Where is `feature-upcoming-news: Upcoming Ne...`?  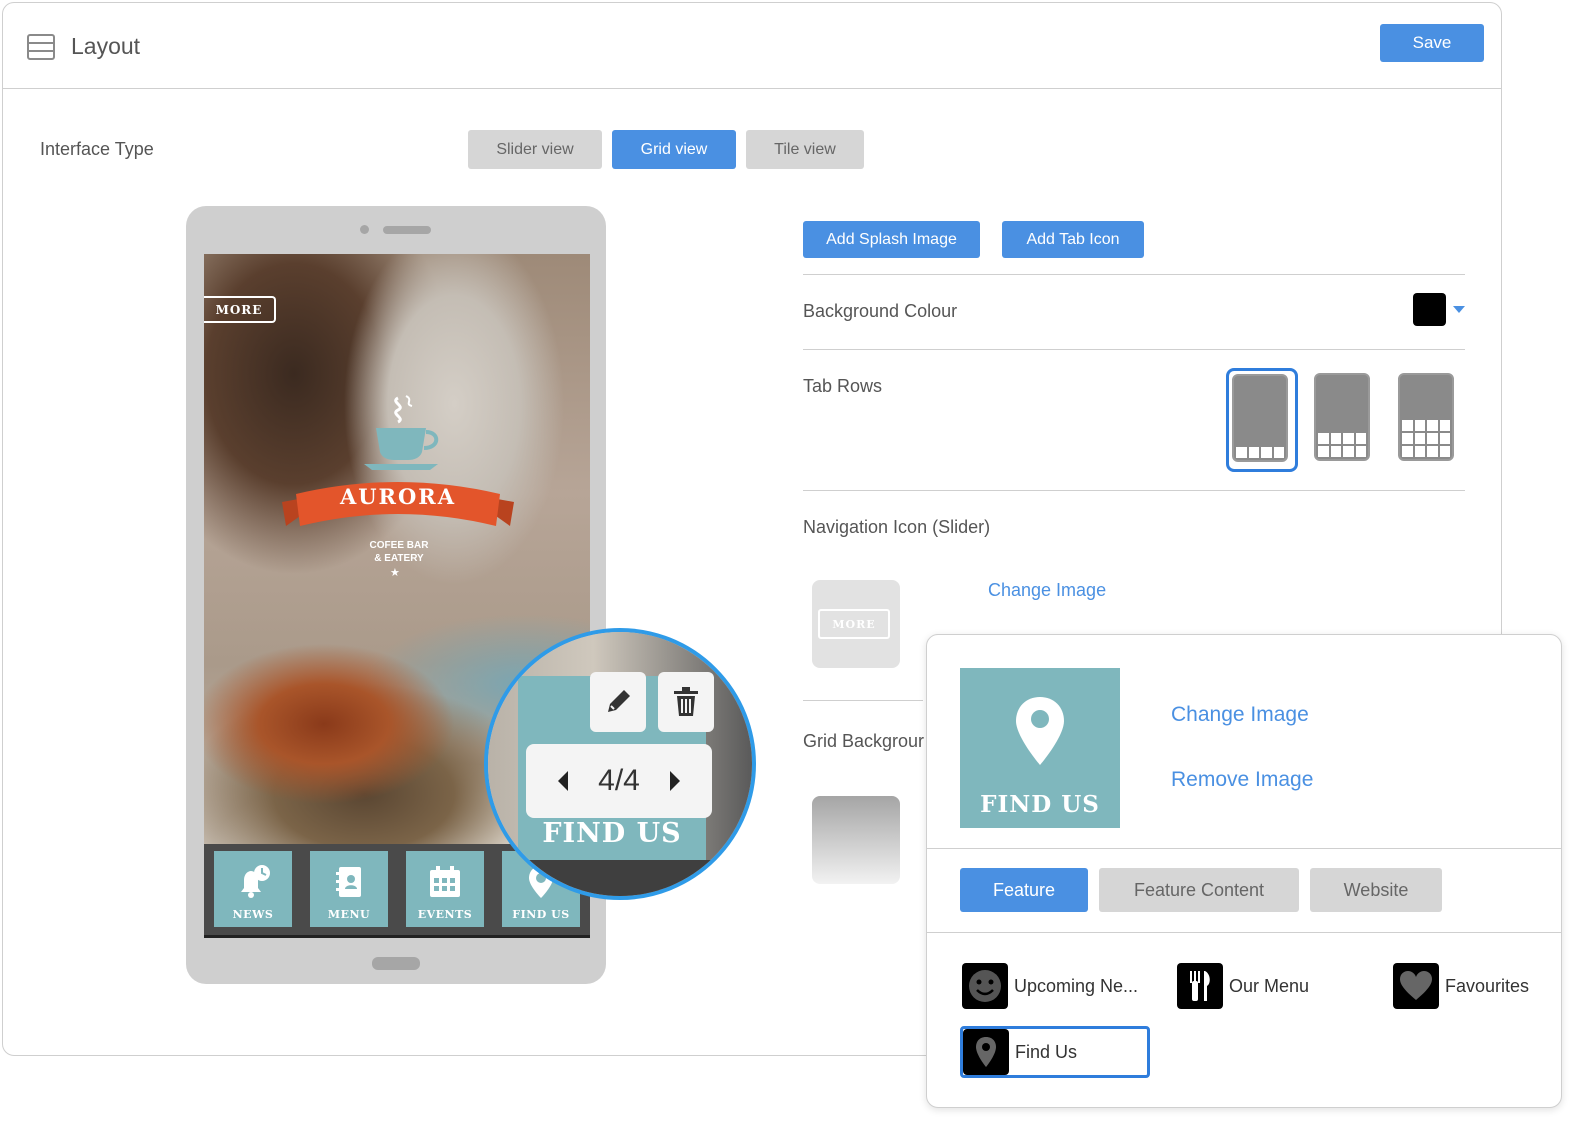 feature-upcoming-news: Upcoming Ne... is located at coordinates (1050, 986).